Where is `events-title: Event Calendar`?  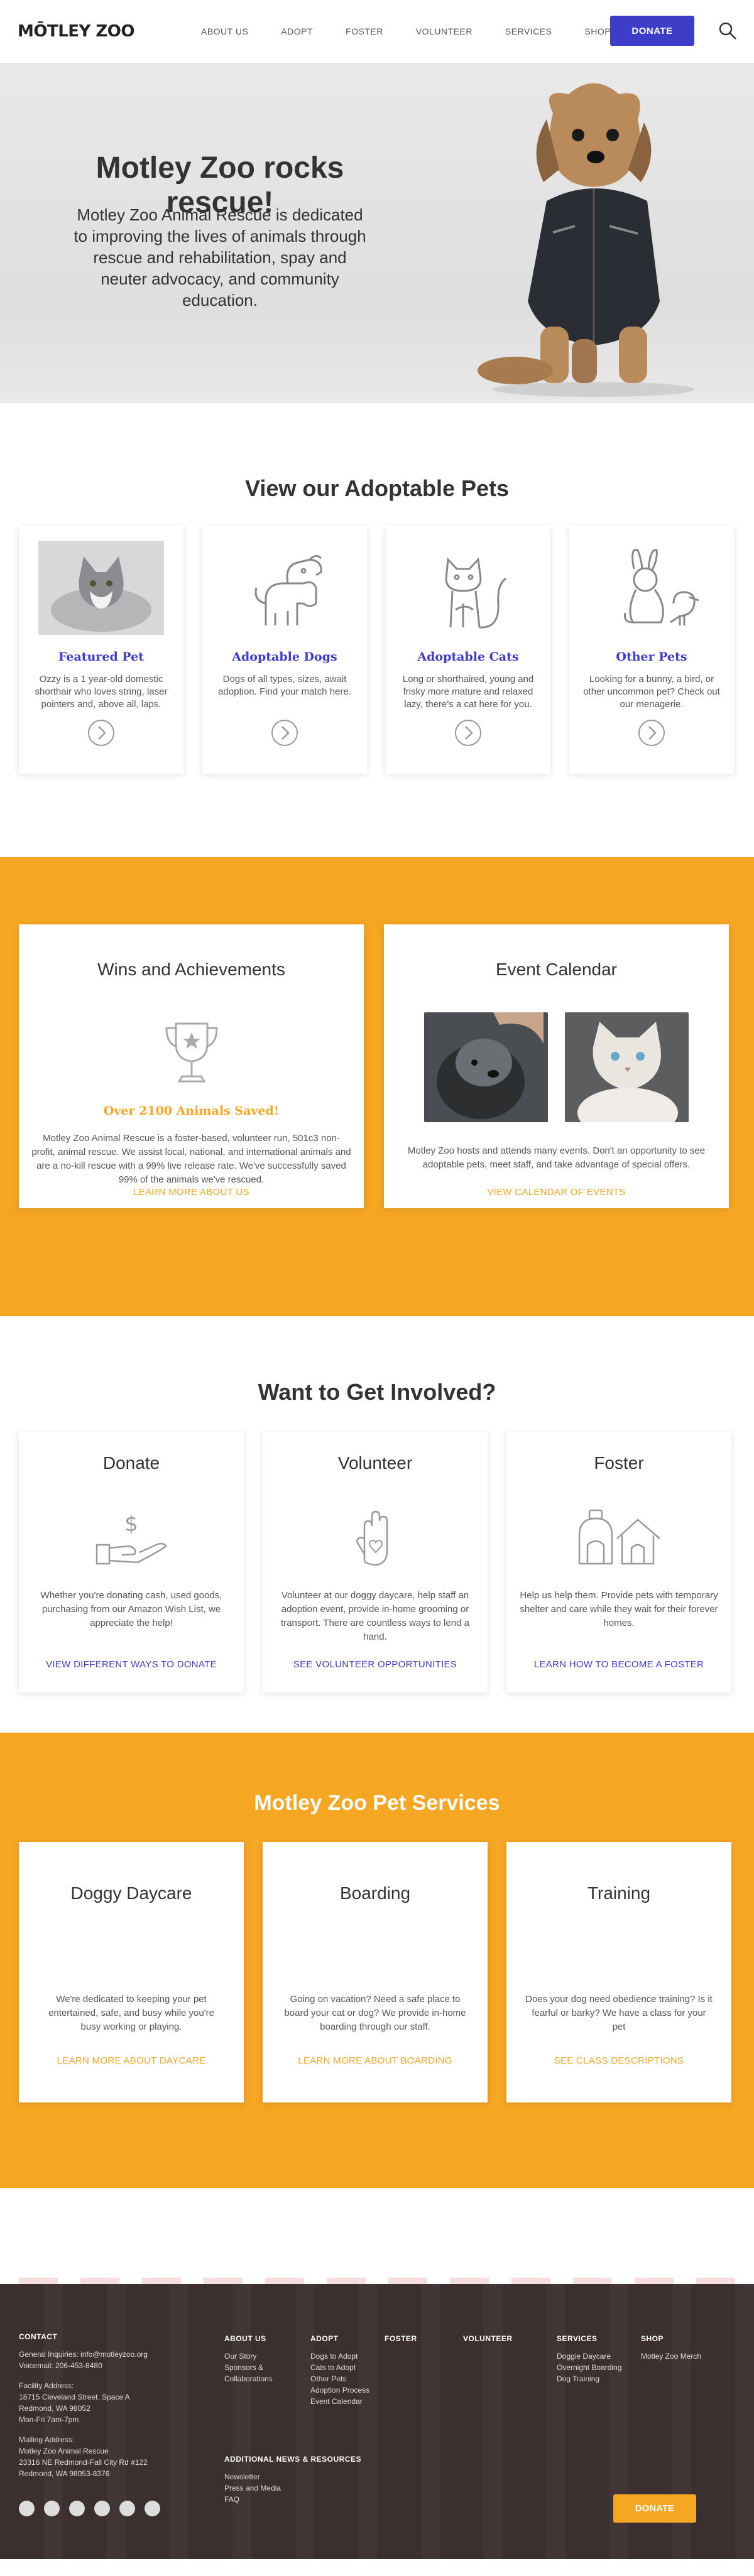
events-title: Event Calendar is located at coordinates (556, 970).